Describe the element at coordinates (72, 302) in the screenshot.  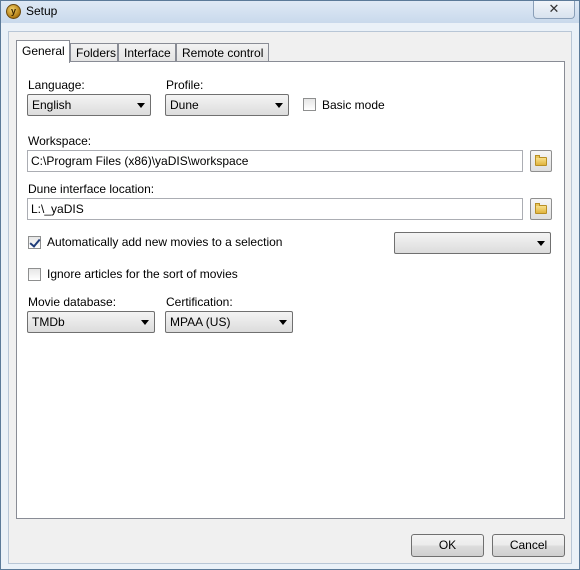
I see `movie-db-label: Movie database:` at that location.